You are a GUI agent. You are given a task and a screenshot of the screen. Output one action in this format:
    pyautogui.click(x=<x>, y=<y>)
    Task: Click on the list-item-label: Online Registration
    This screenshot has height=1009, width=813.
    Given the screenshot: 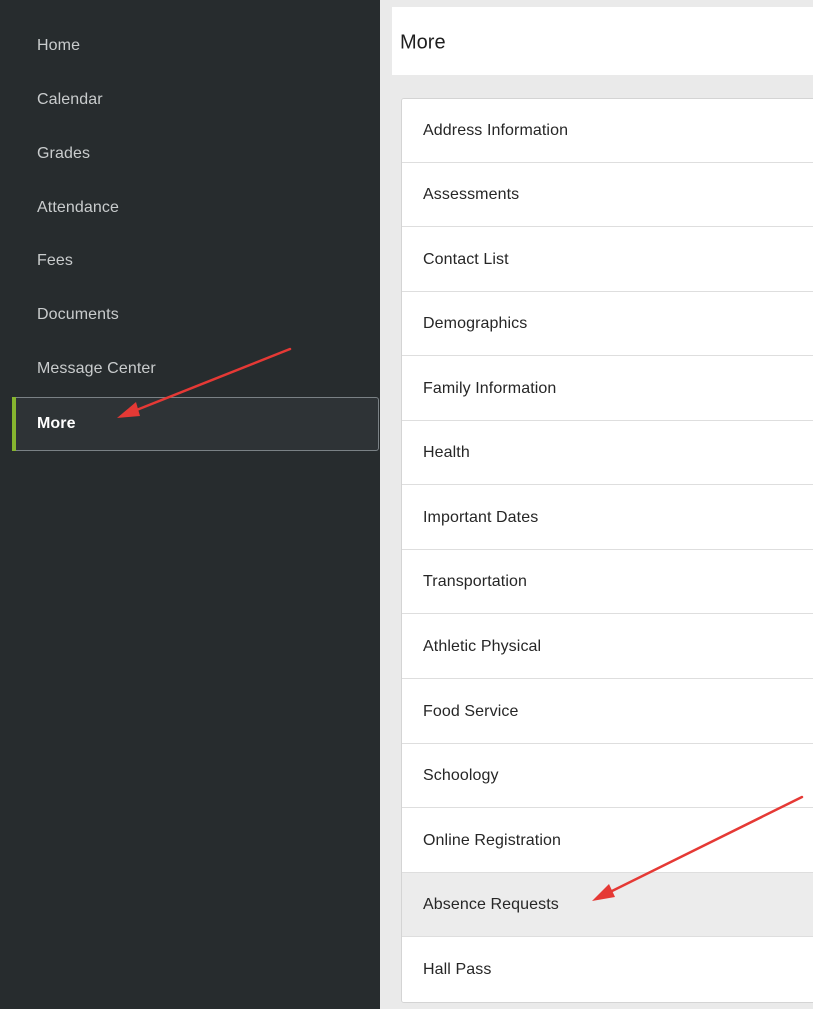 What is the action you would take?
    pyautogui.click(x=492, y=840)
    